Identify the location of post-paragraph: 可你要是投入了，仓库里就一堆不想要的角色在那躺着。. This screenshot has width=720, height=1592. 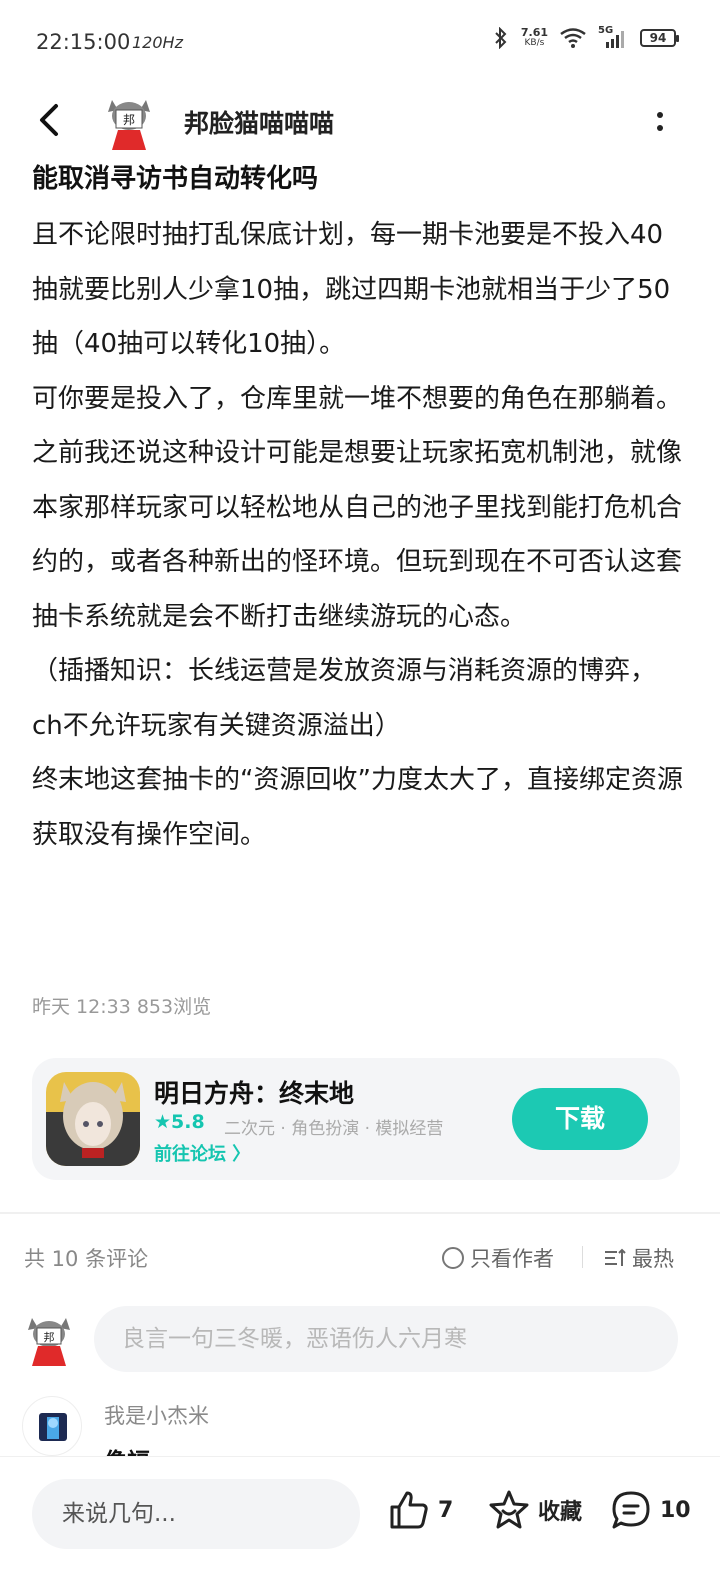
(357, 398).